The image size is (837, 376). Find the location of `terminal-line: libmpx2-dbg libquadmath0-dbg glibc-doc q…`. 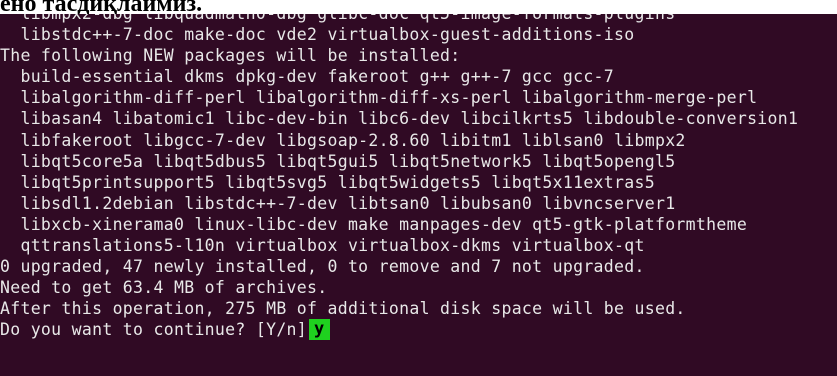

terminal-line: libmpx2-dbg libquadmath0-dbg glibc-doc q… is located at coordinates (418, 19).